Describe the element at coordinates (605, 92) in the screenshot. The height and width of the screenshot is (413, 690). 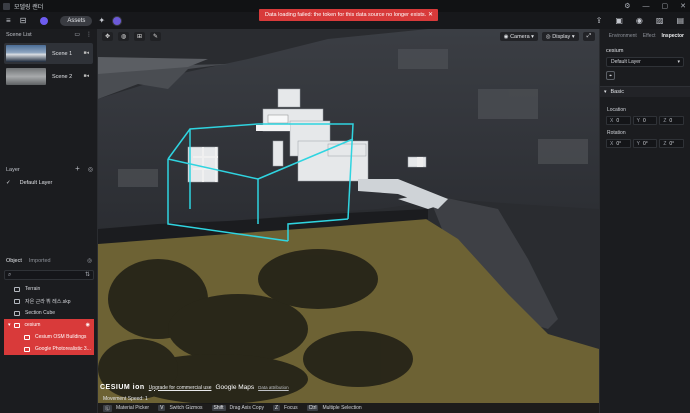
I see `collapse-arrow-icon: ▾` at that location.